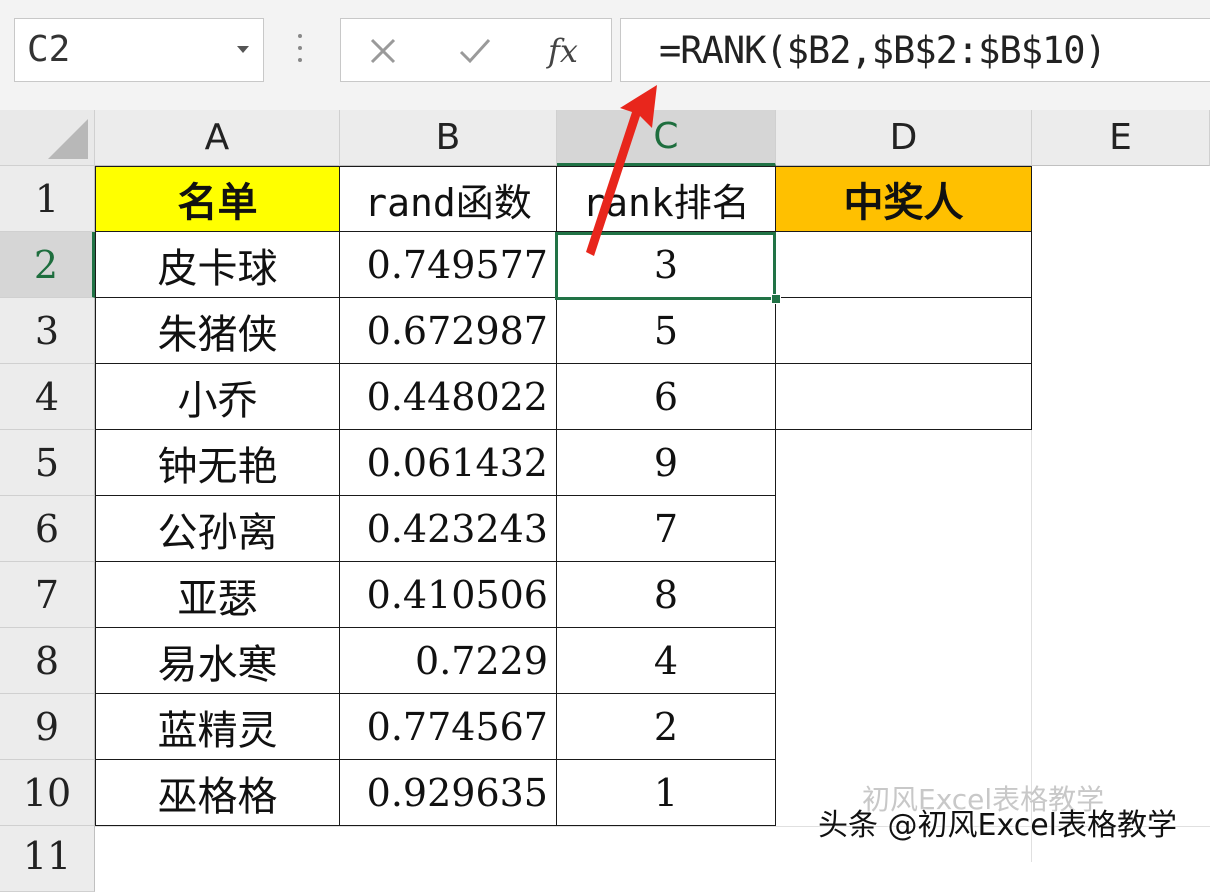 Image resolution: width=1210 pixels, height=892 pixels. I want to click on row-header-11: 11, so click(47, 859).